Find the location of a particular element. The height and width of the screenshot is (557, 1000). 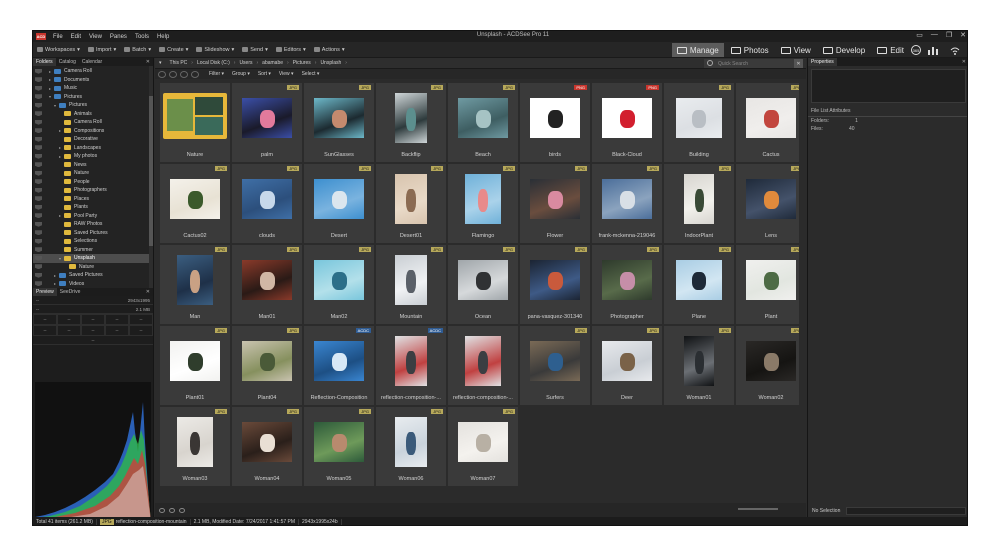

toolbar-send-button: Send ▾ is located at coordinates (255, 50).